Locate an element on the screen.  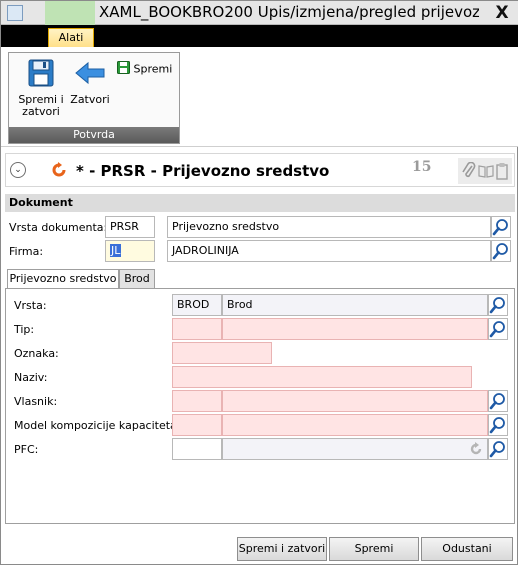
firma-code-selected: JL is located at coordinates (116, 250).